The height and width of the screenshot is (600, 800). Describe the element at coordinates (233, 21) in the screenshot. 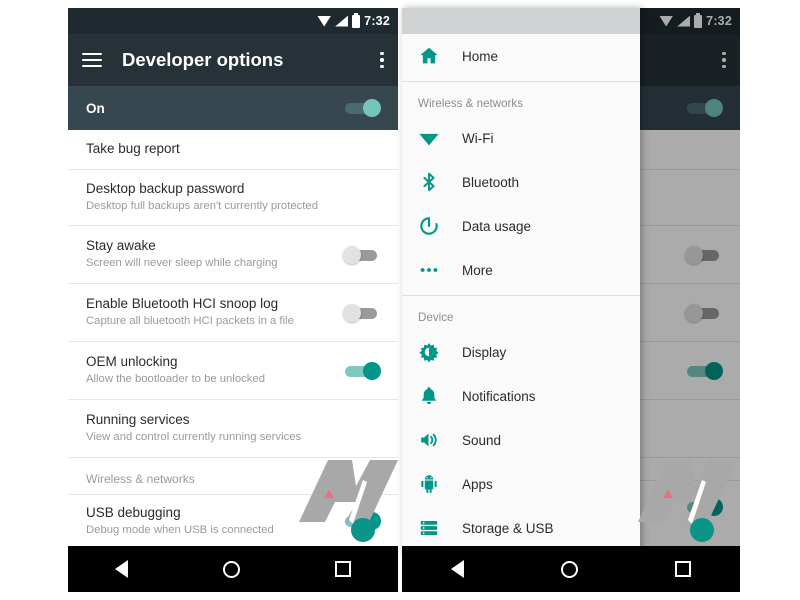

I see `status-bar-left: 7:32` at that location.